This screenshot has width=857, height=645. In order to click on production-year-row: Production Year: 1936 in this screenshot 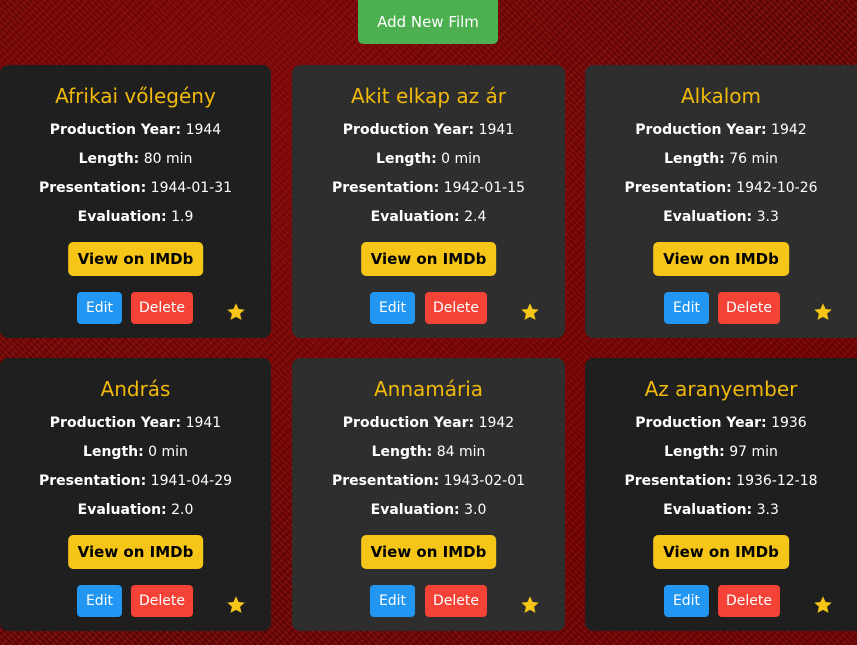, I will do `click(721, 423)`.